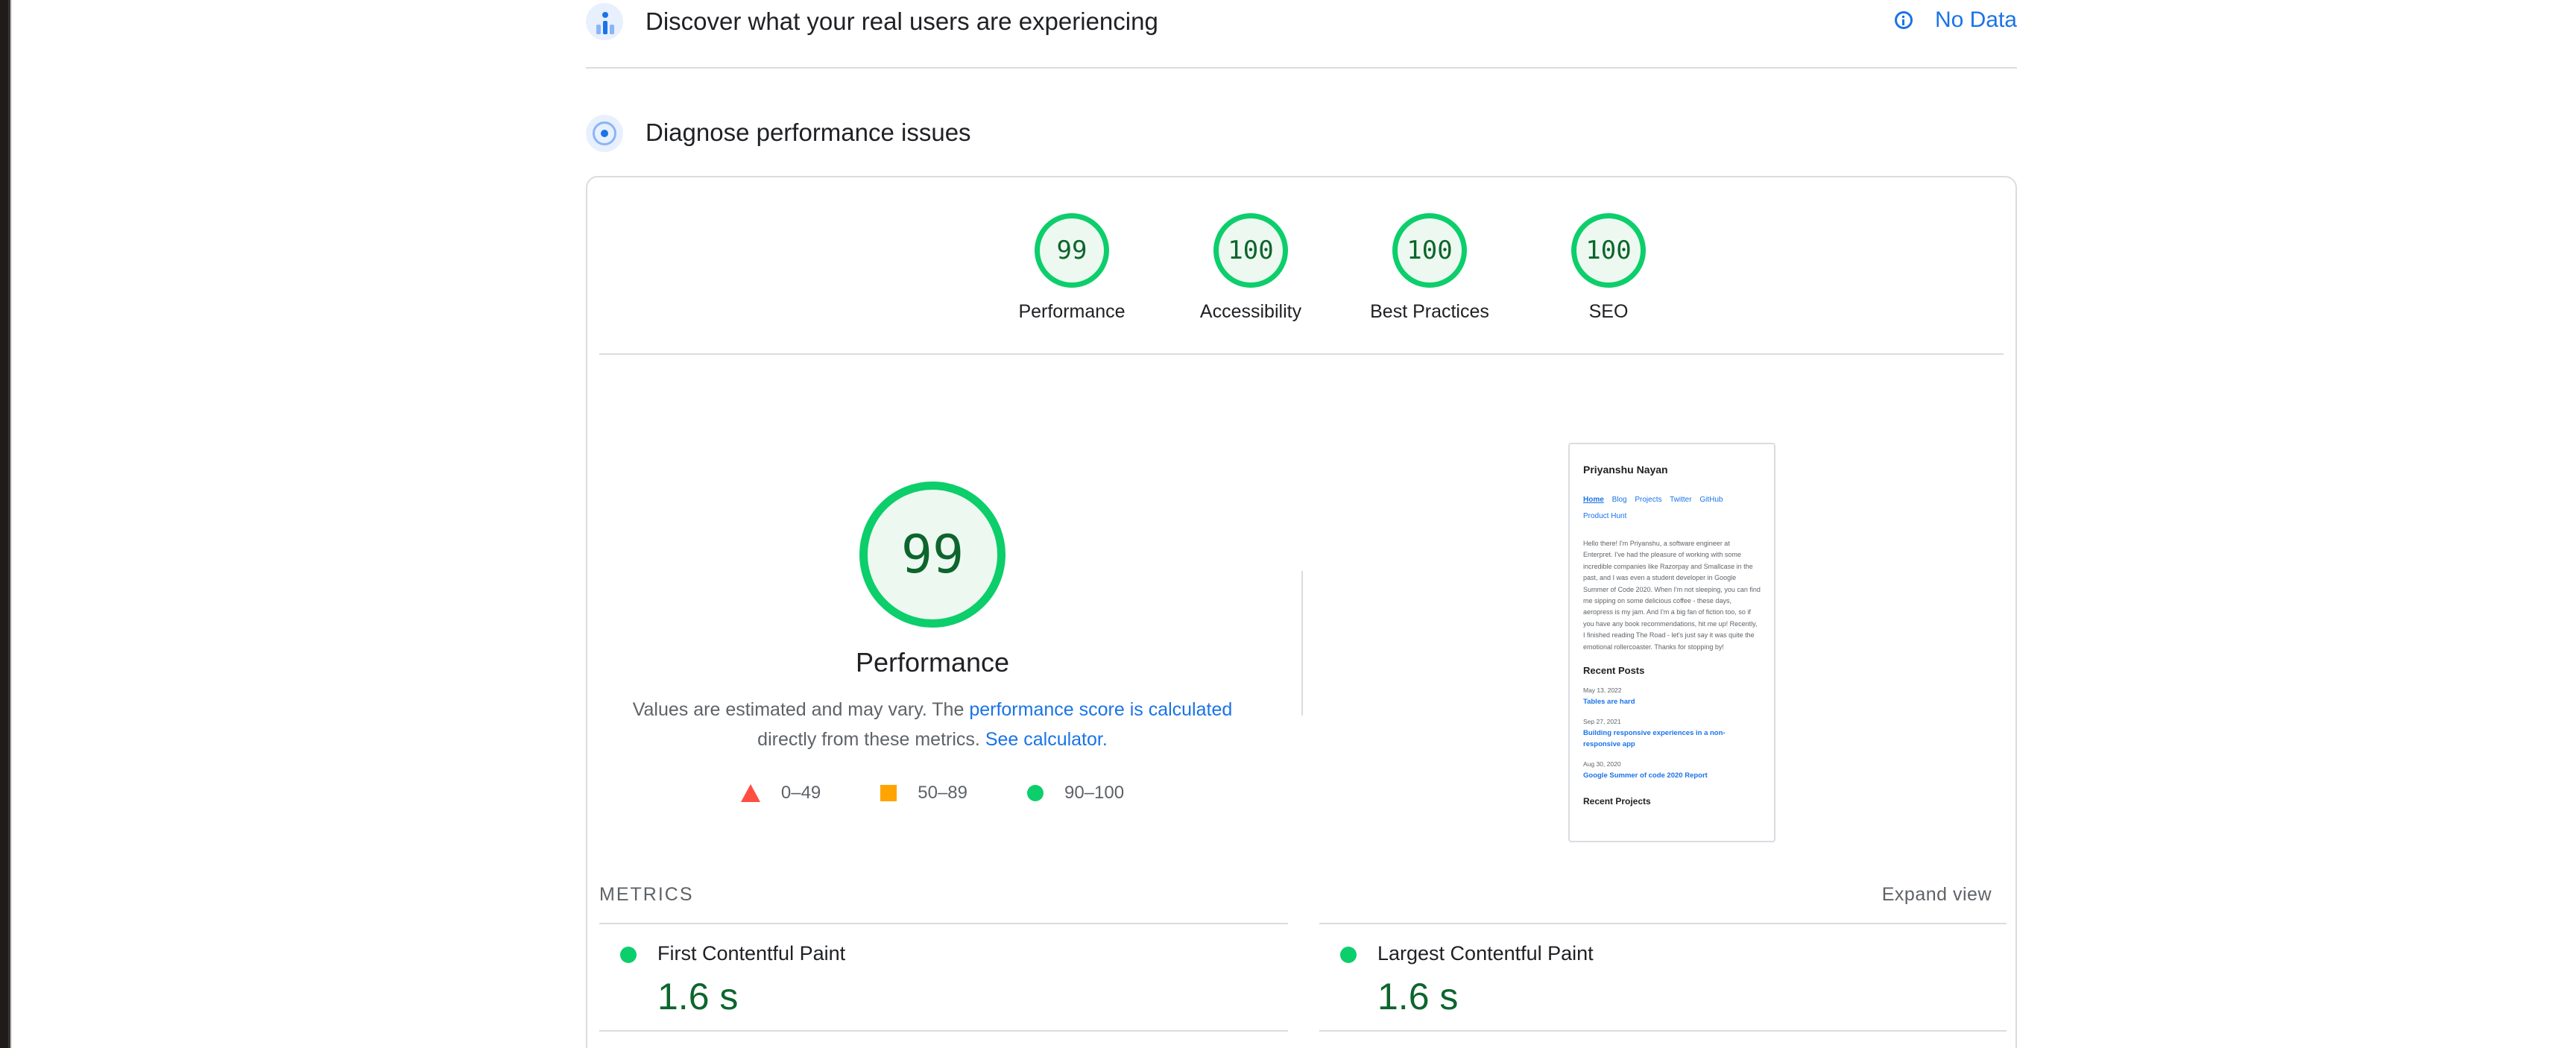 The height and width of the screenshot is (1048, 2576). I want to click on legend-fail: 0–49, so click(780, 793).